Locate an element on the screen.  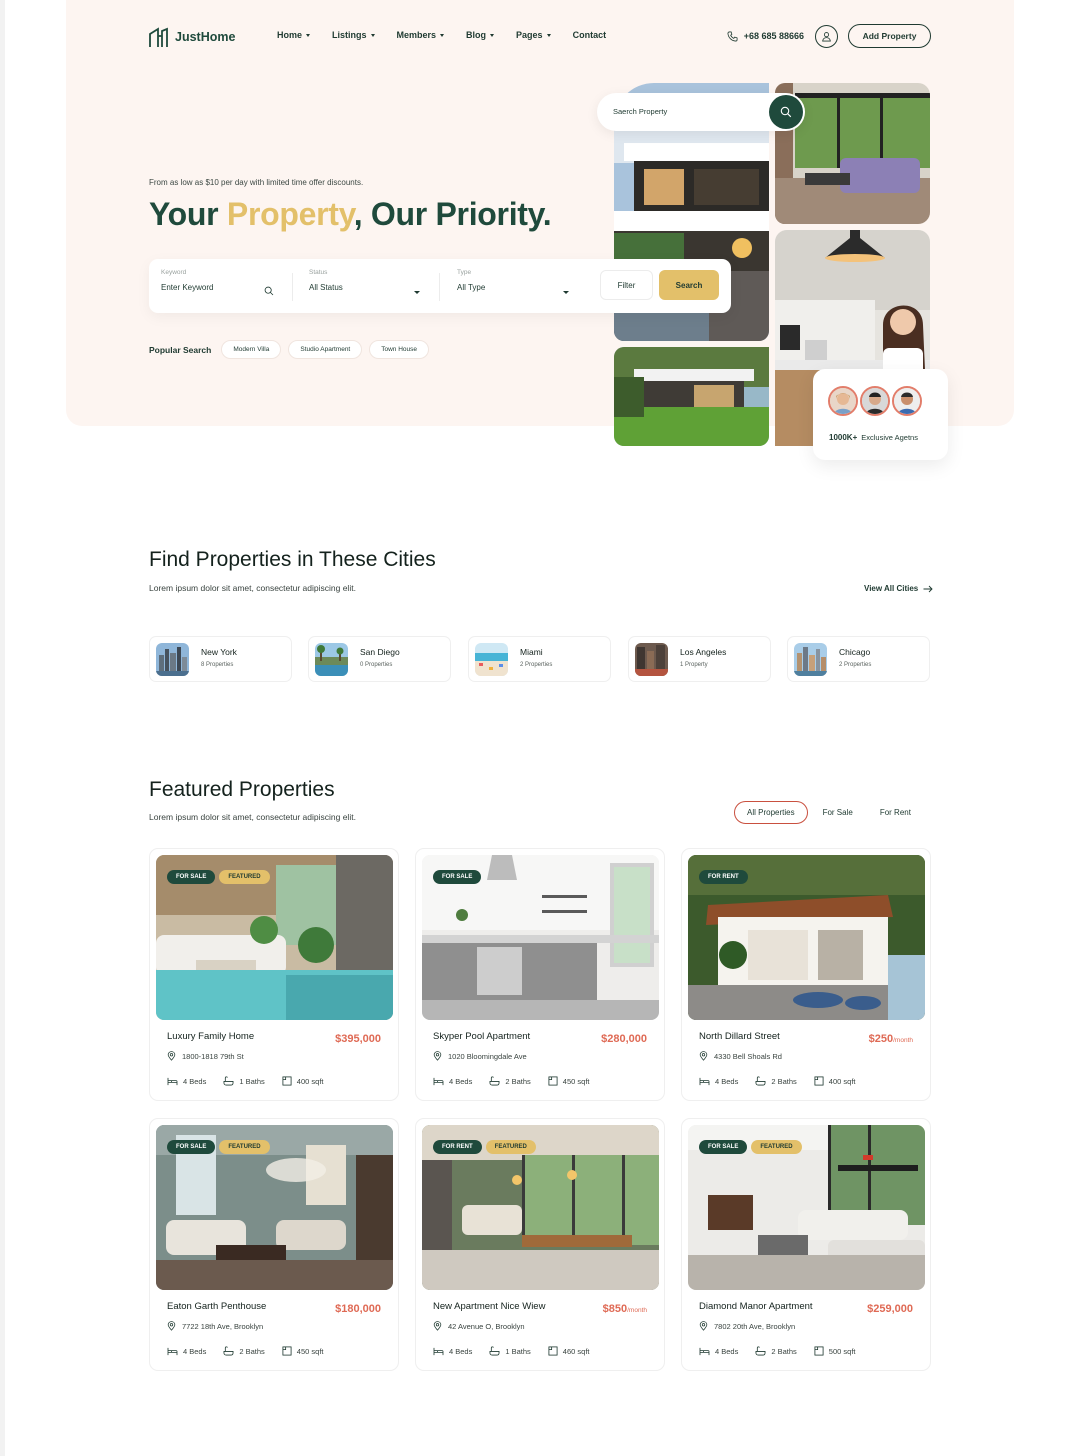
property-title: Diamond Manor Apartment is located at coordinates (756, 1306).